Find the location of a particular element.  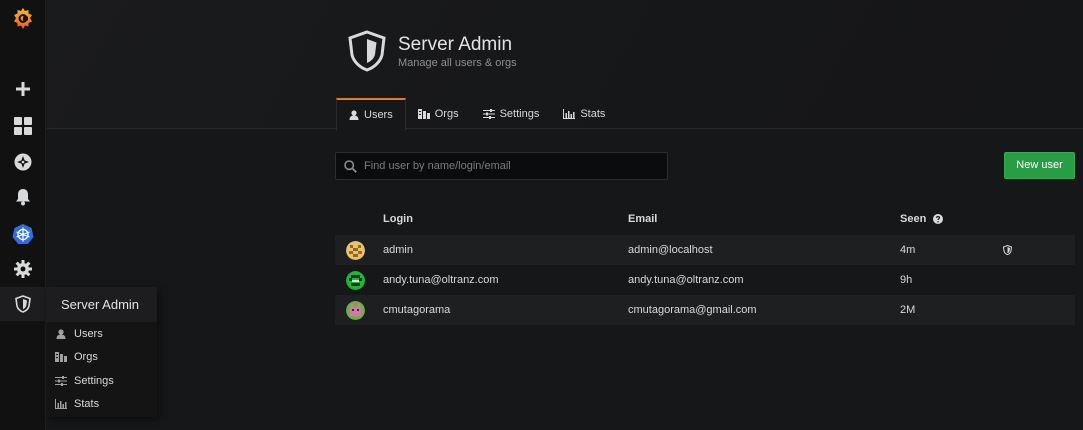

column-header-login: Login is located at coordinates (398, 219).